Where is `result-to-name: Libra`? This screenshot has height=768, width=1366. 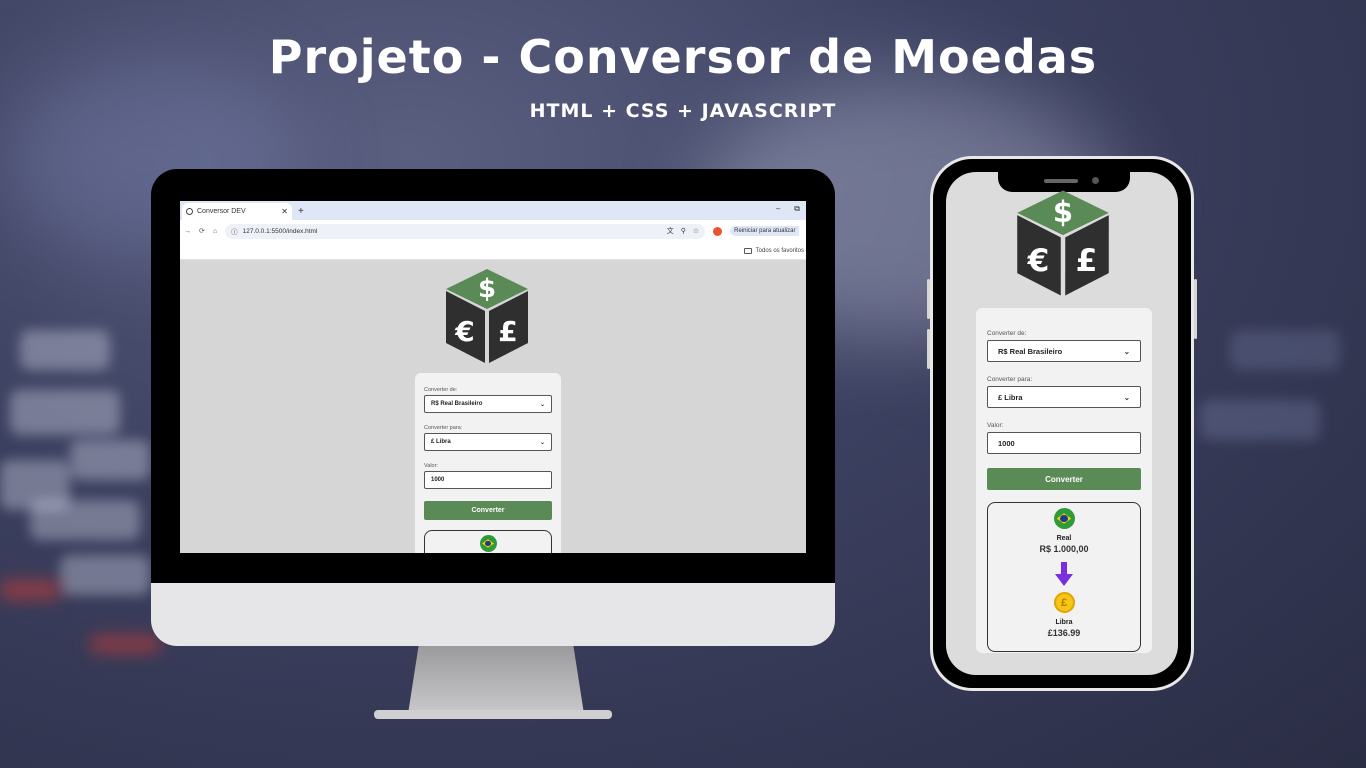
result-to-name: Libra is located at coordinates (1064, 622).